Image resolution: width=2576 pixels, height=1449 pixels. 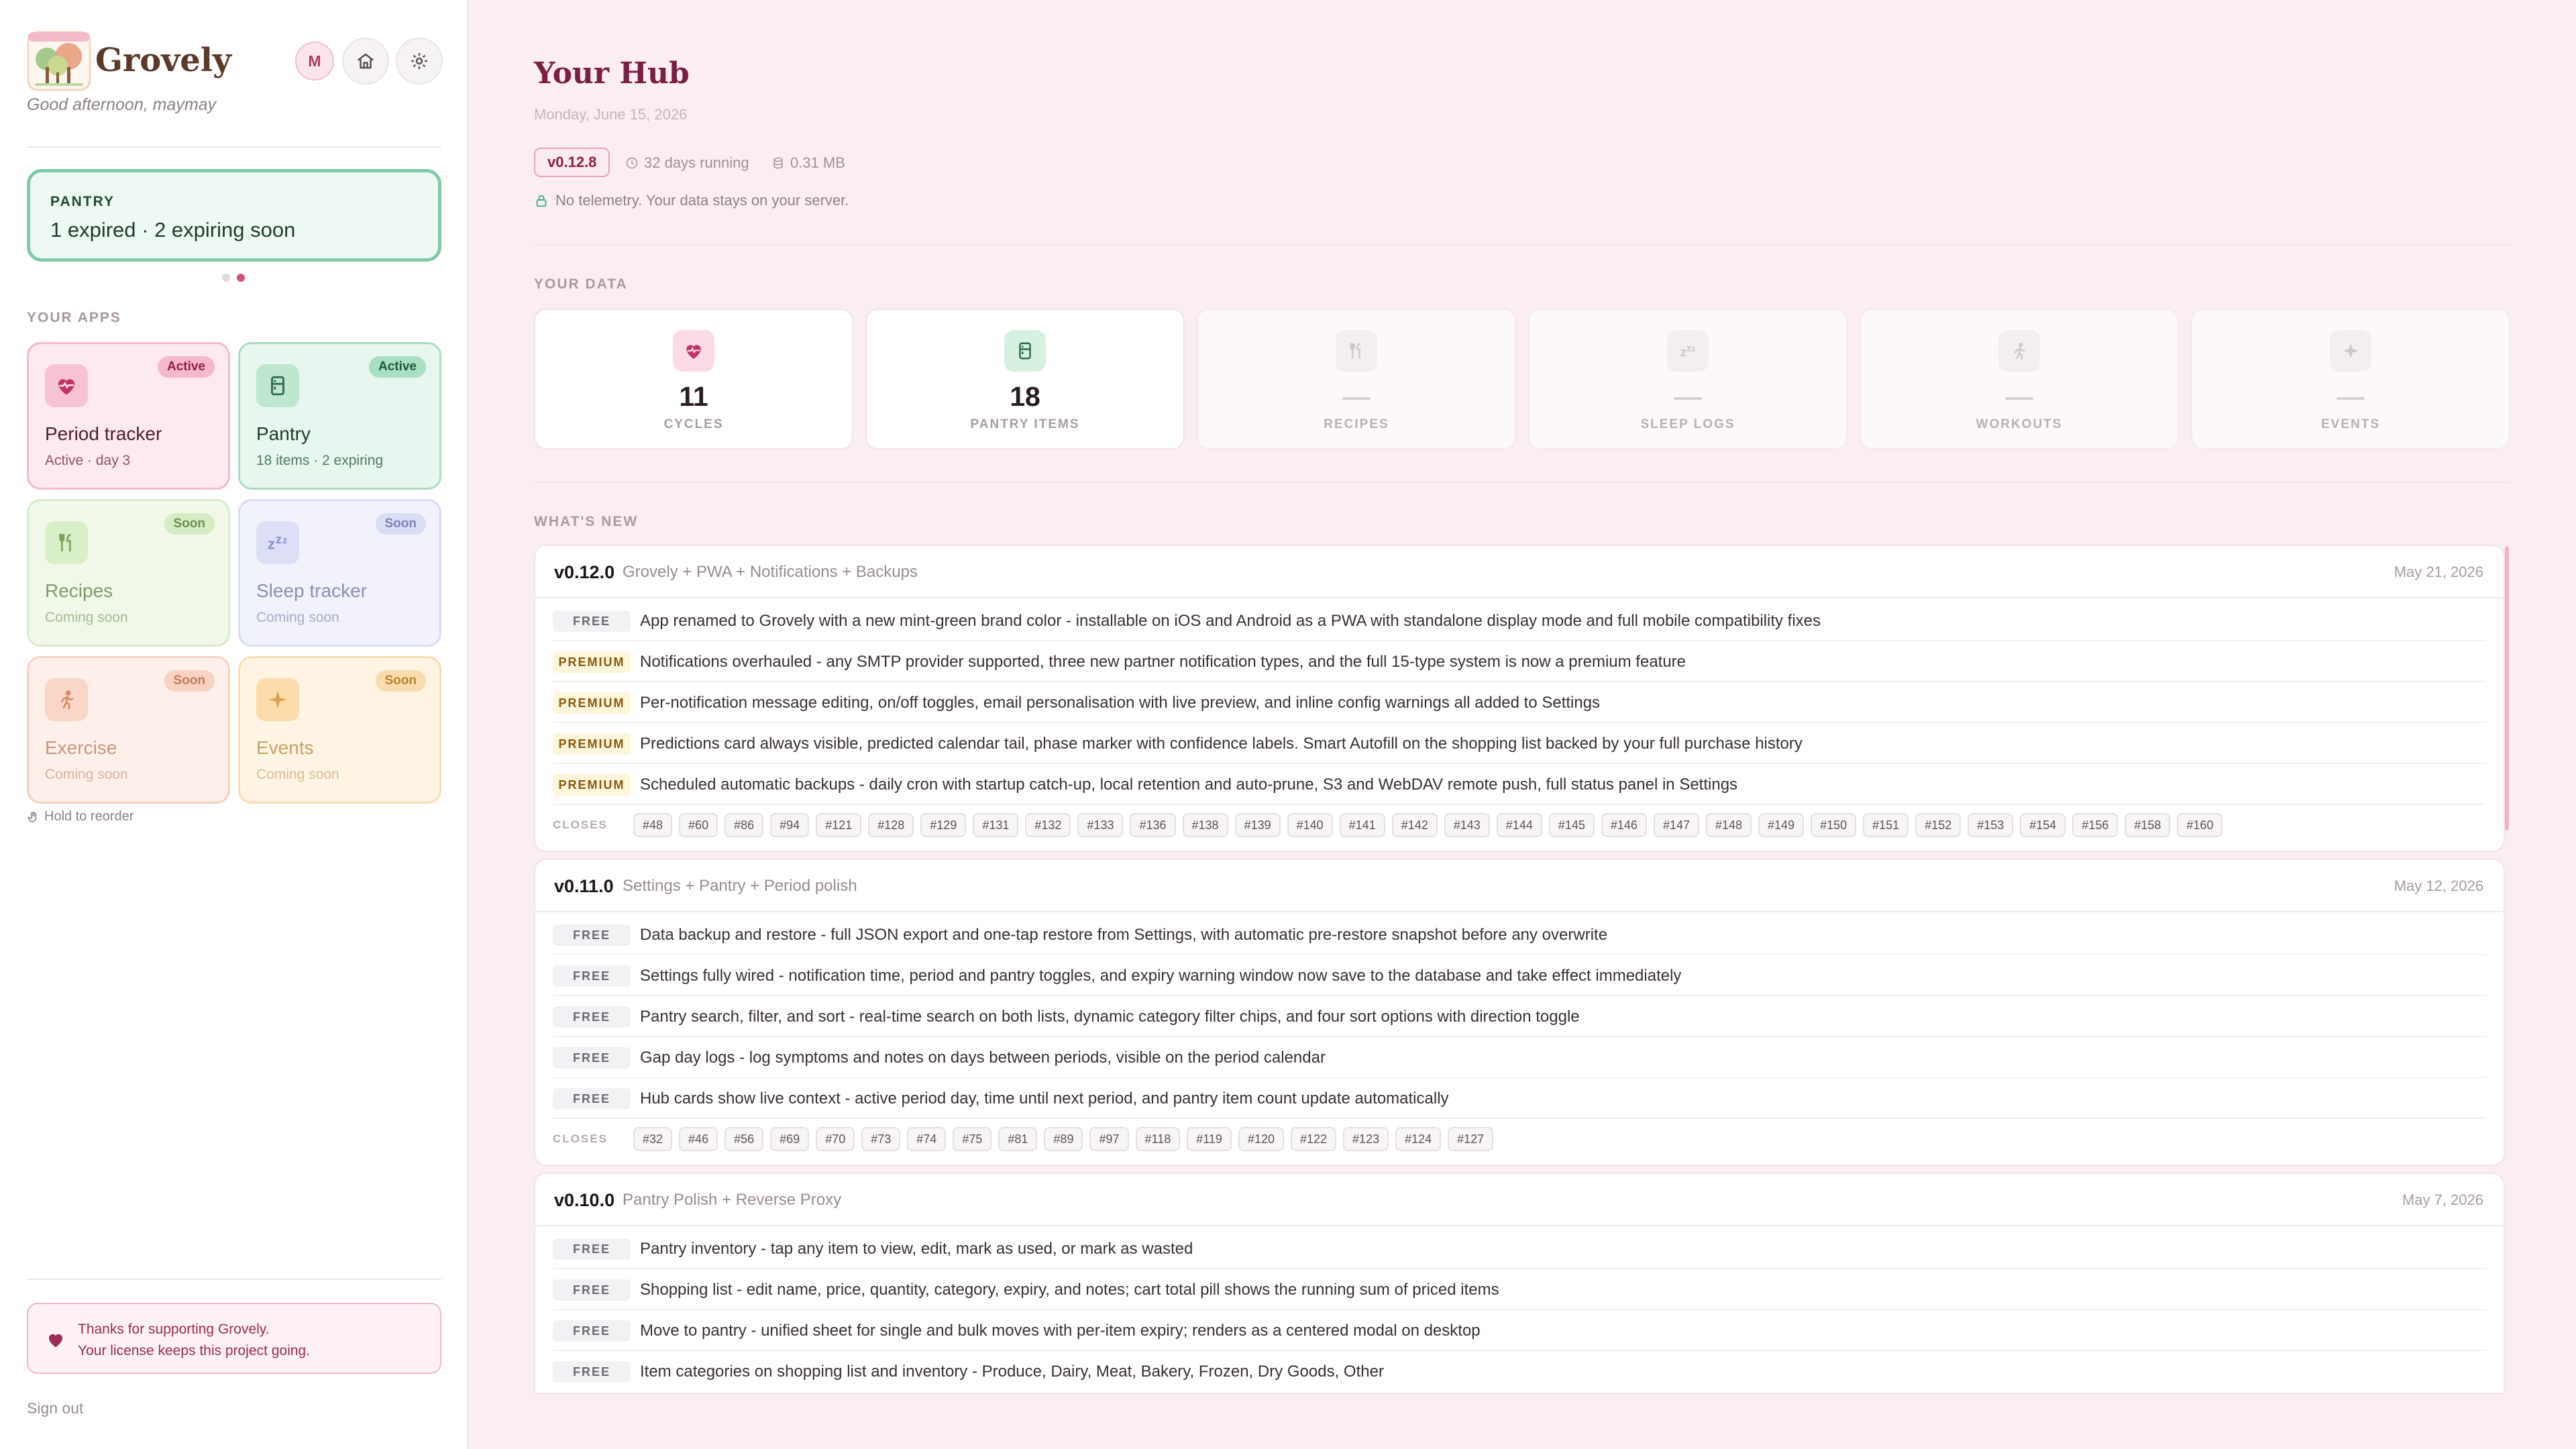 I want to click on closes-label: CLOSES, so click(x=580, y=824).